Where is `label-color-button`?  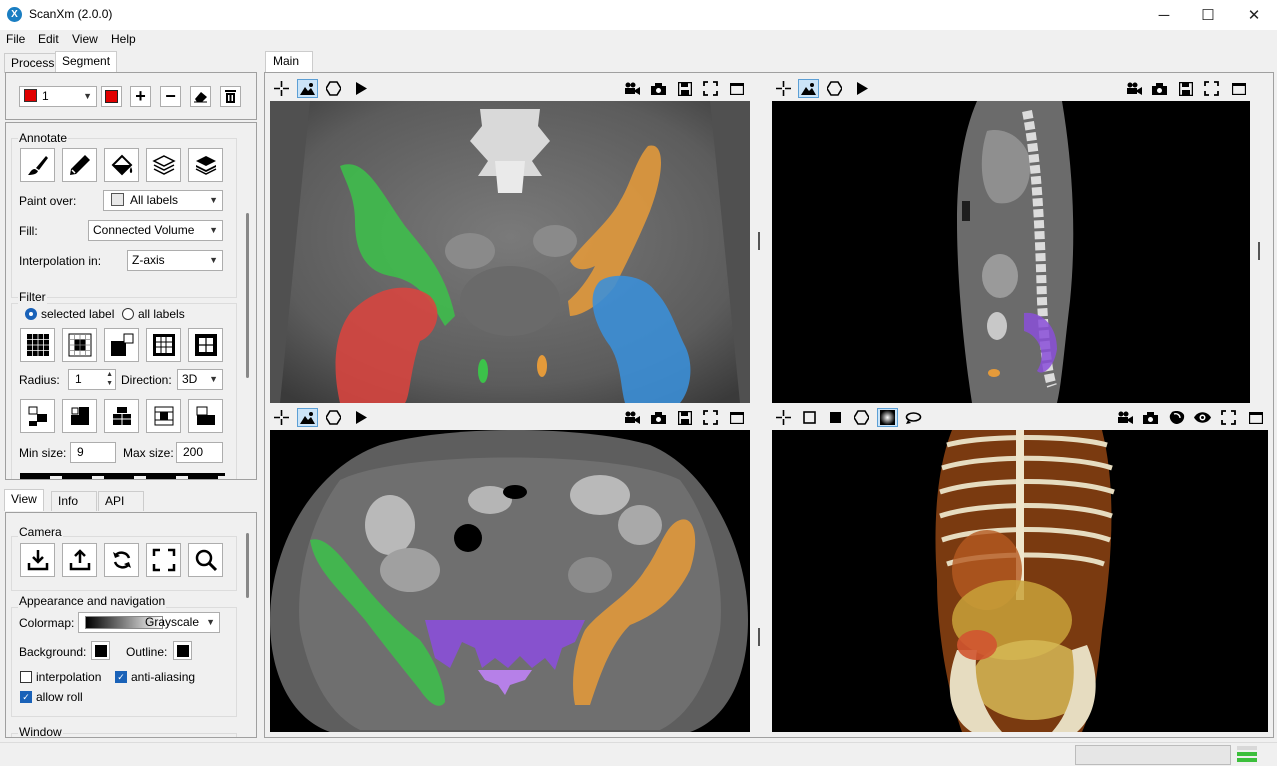
label-color-button is located at coordinates (111, 96).